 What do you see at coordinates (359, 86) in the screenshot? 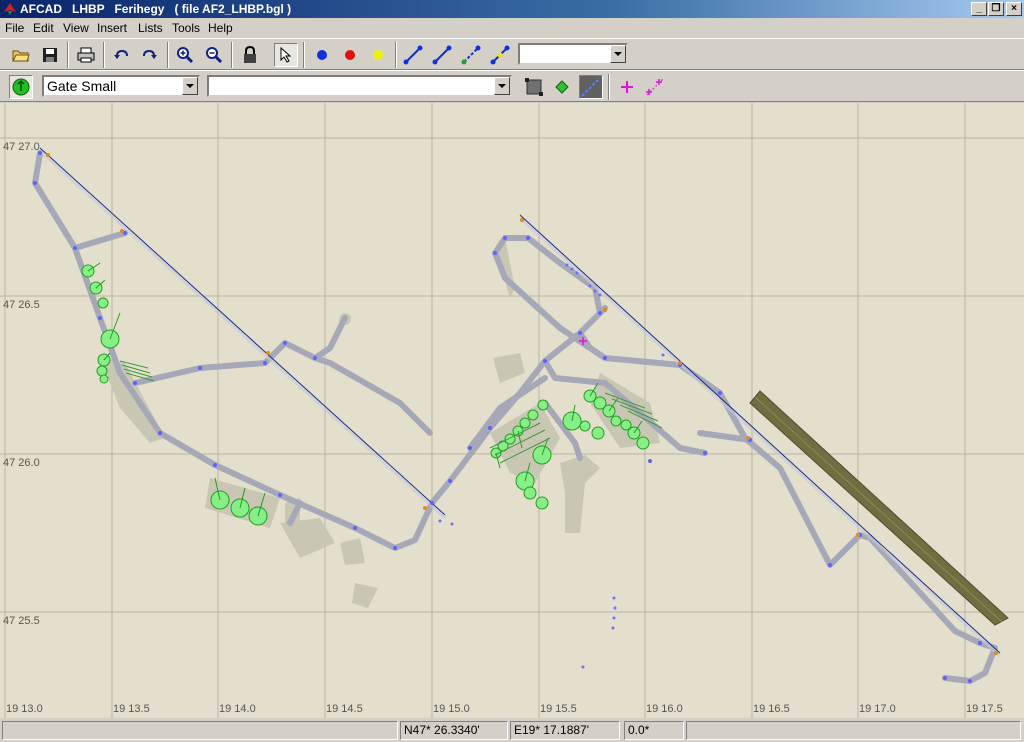
I see `parking-name-dropdown` at bounding box center [359, 86].